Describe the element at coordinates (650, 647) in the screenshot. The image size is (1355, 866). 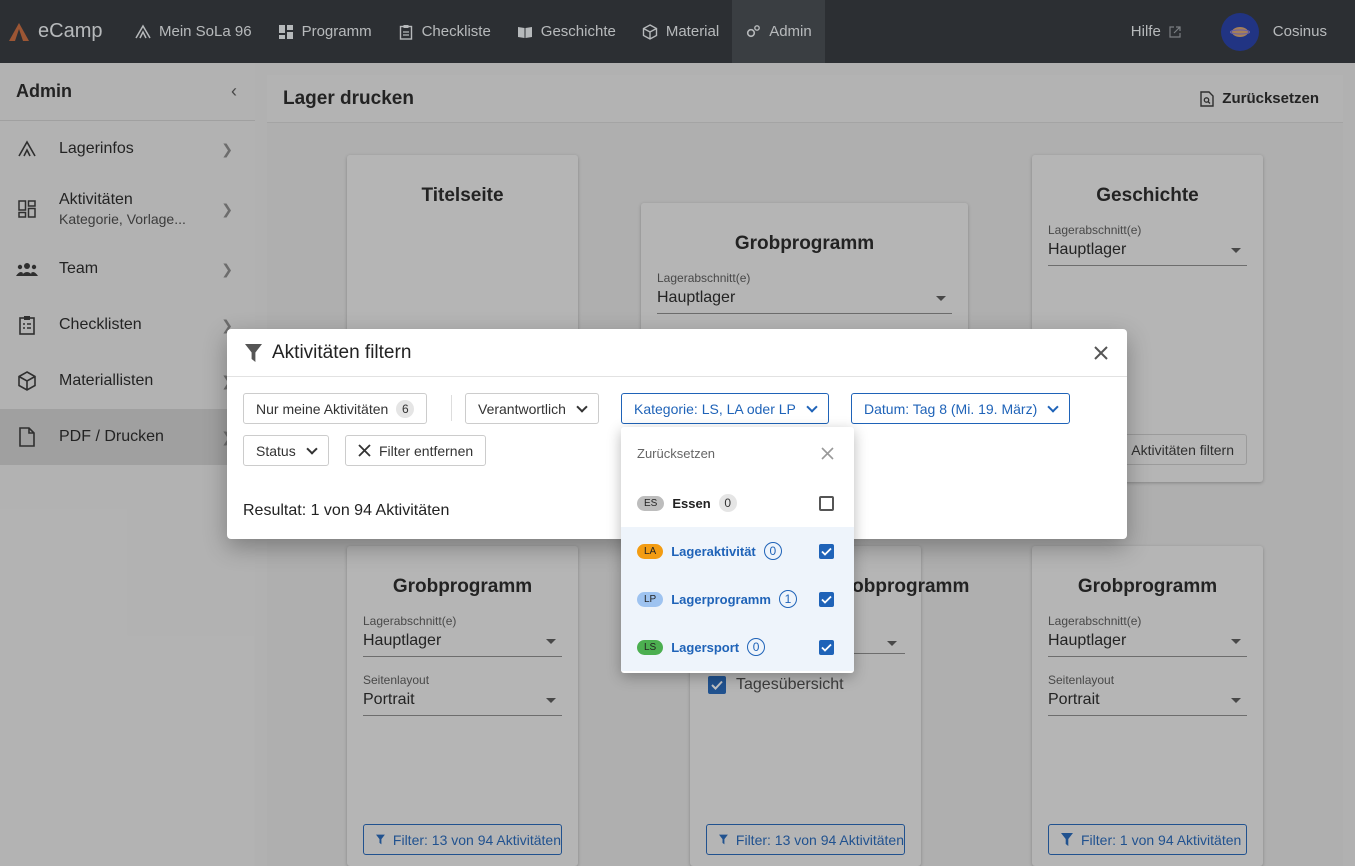
I see `category-tag: LS` at that location.